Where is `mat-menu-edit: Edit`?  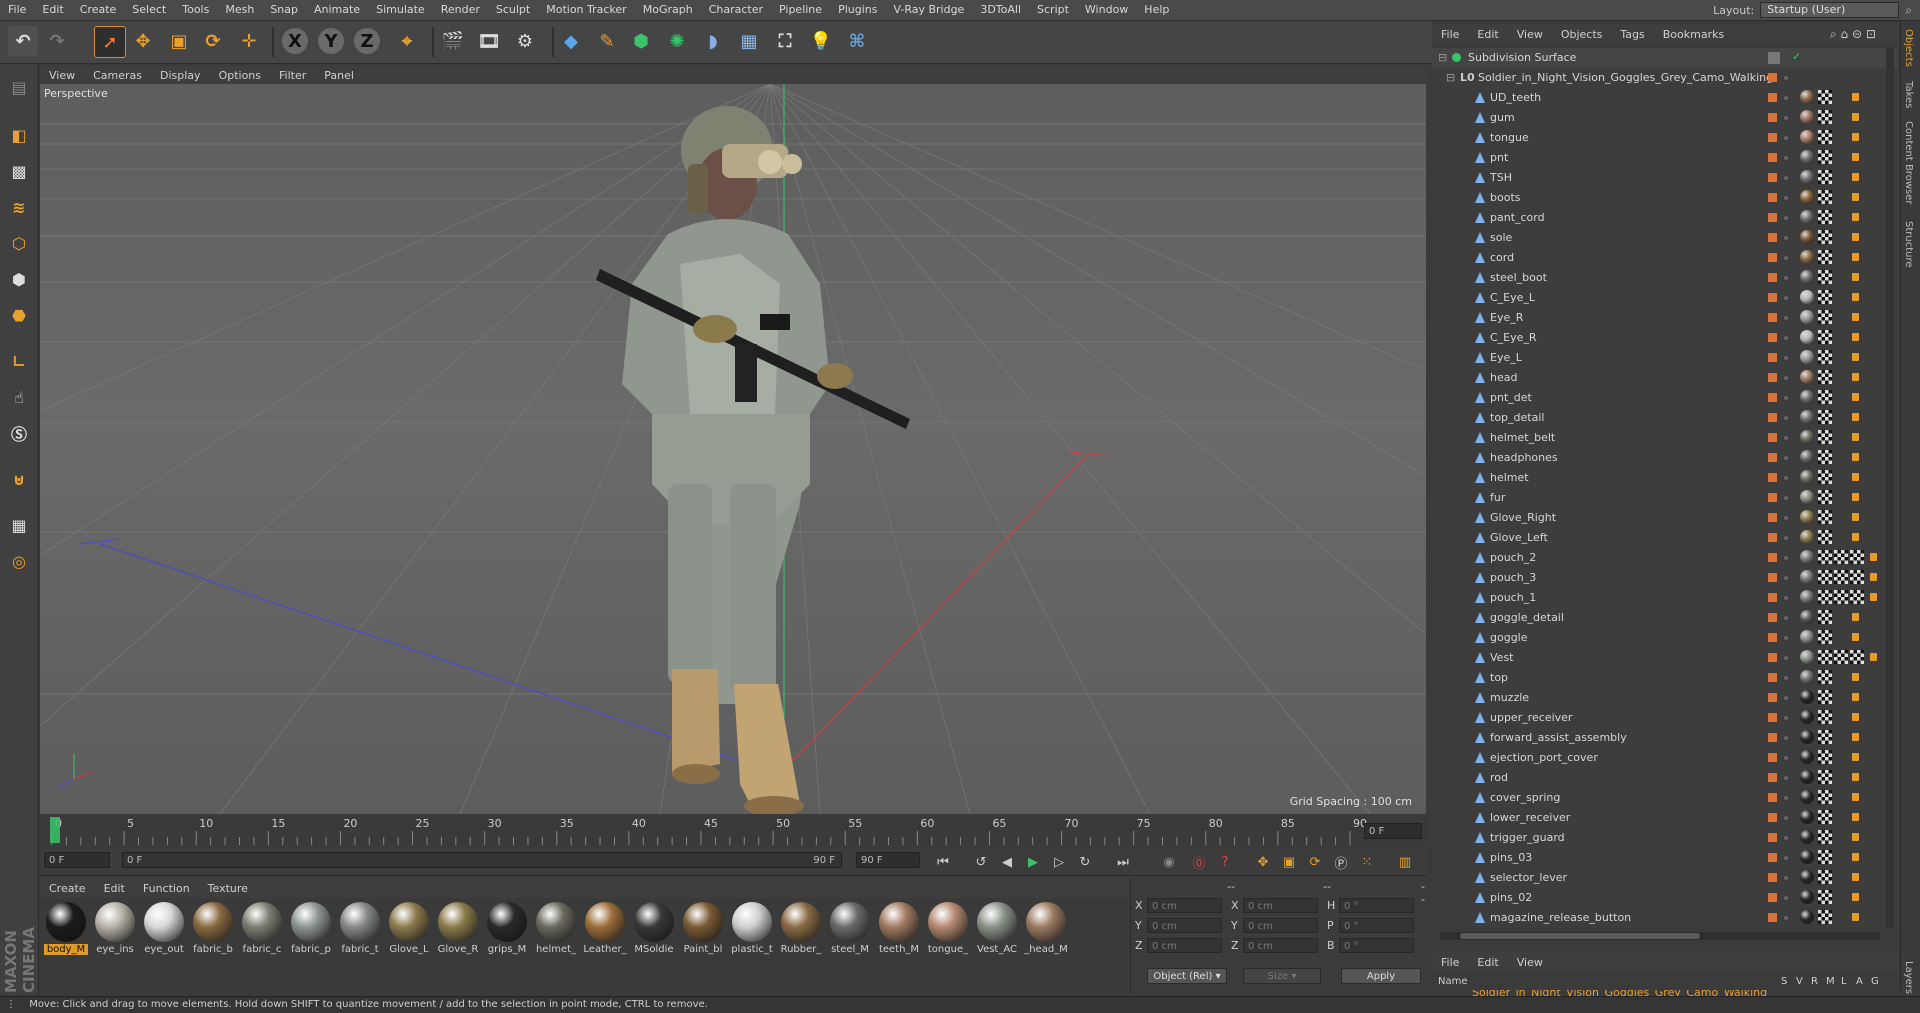
mat-menu-edit: Edit is located at coordinates (114, 888).